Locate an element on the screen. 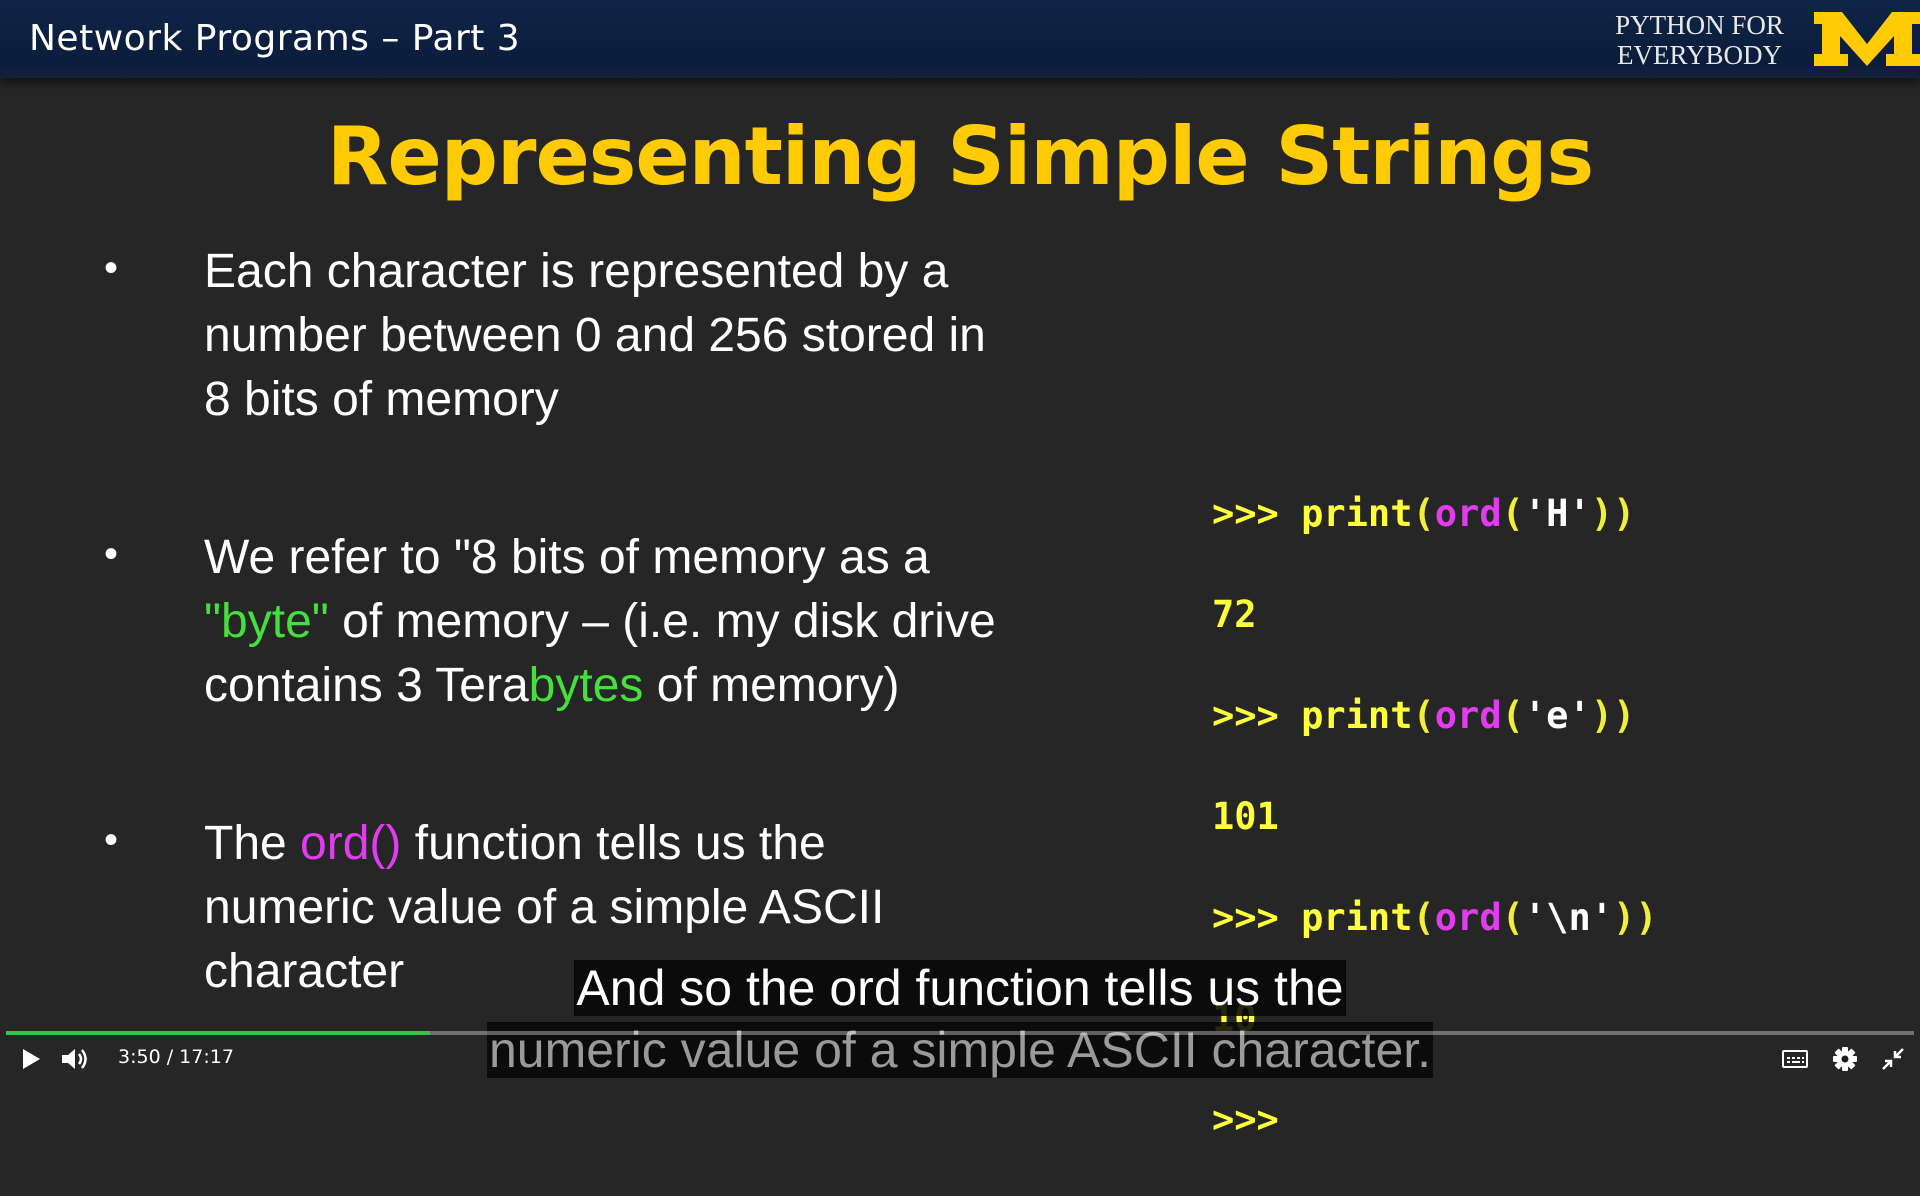 The height and width of the screenshot is (1196, 1920). code-line-2: >>> print(ord('e')) is located at coordinates (1435, 716).